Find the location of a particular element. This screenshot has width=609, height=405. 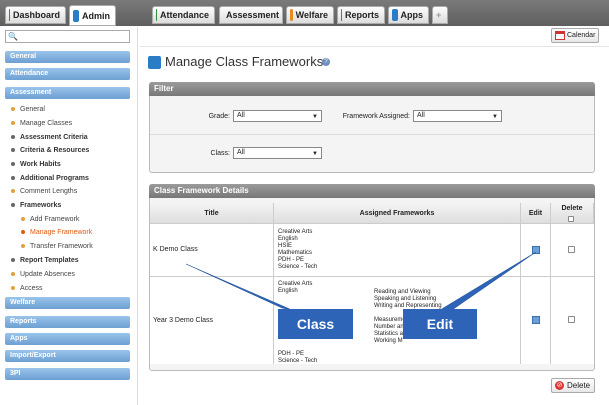

edit-callout: Edit is located at coordinates (440, 324).